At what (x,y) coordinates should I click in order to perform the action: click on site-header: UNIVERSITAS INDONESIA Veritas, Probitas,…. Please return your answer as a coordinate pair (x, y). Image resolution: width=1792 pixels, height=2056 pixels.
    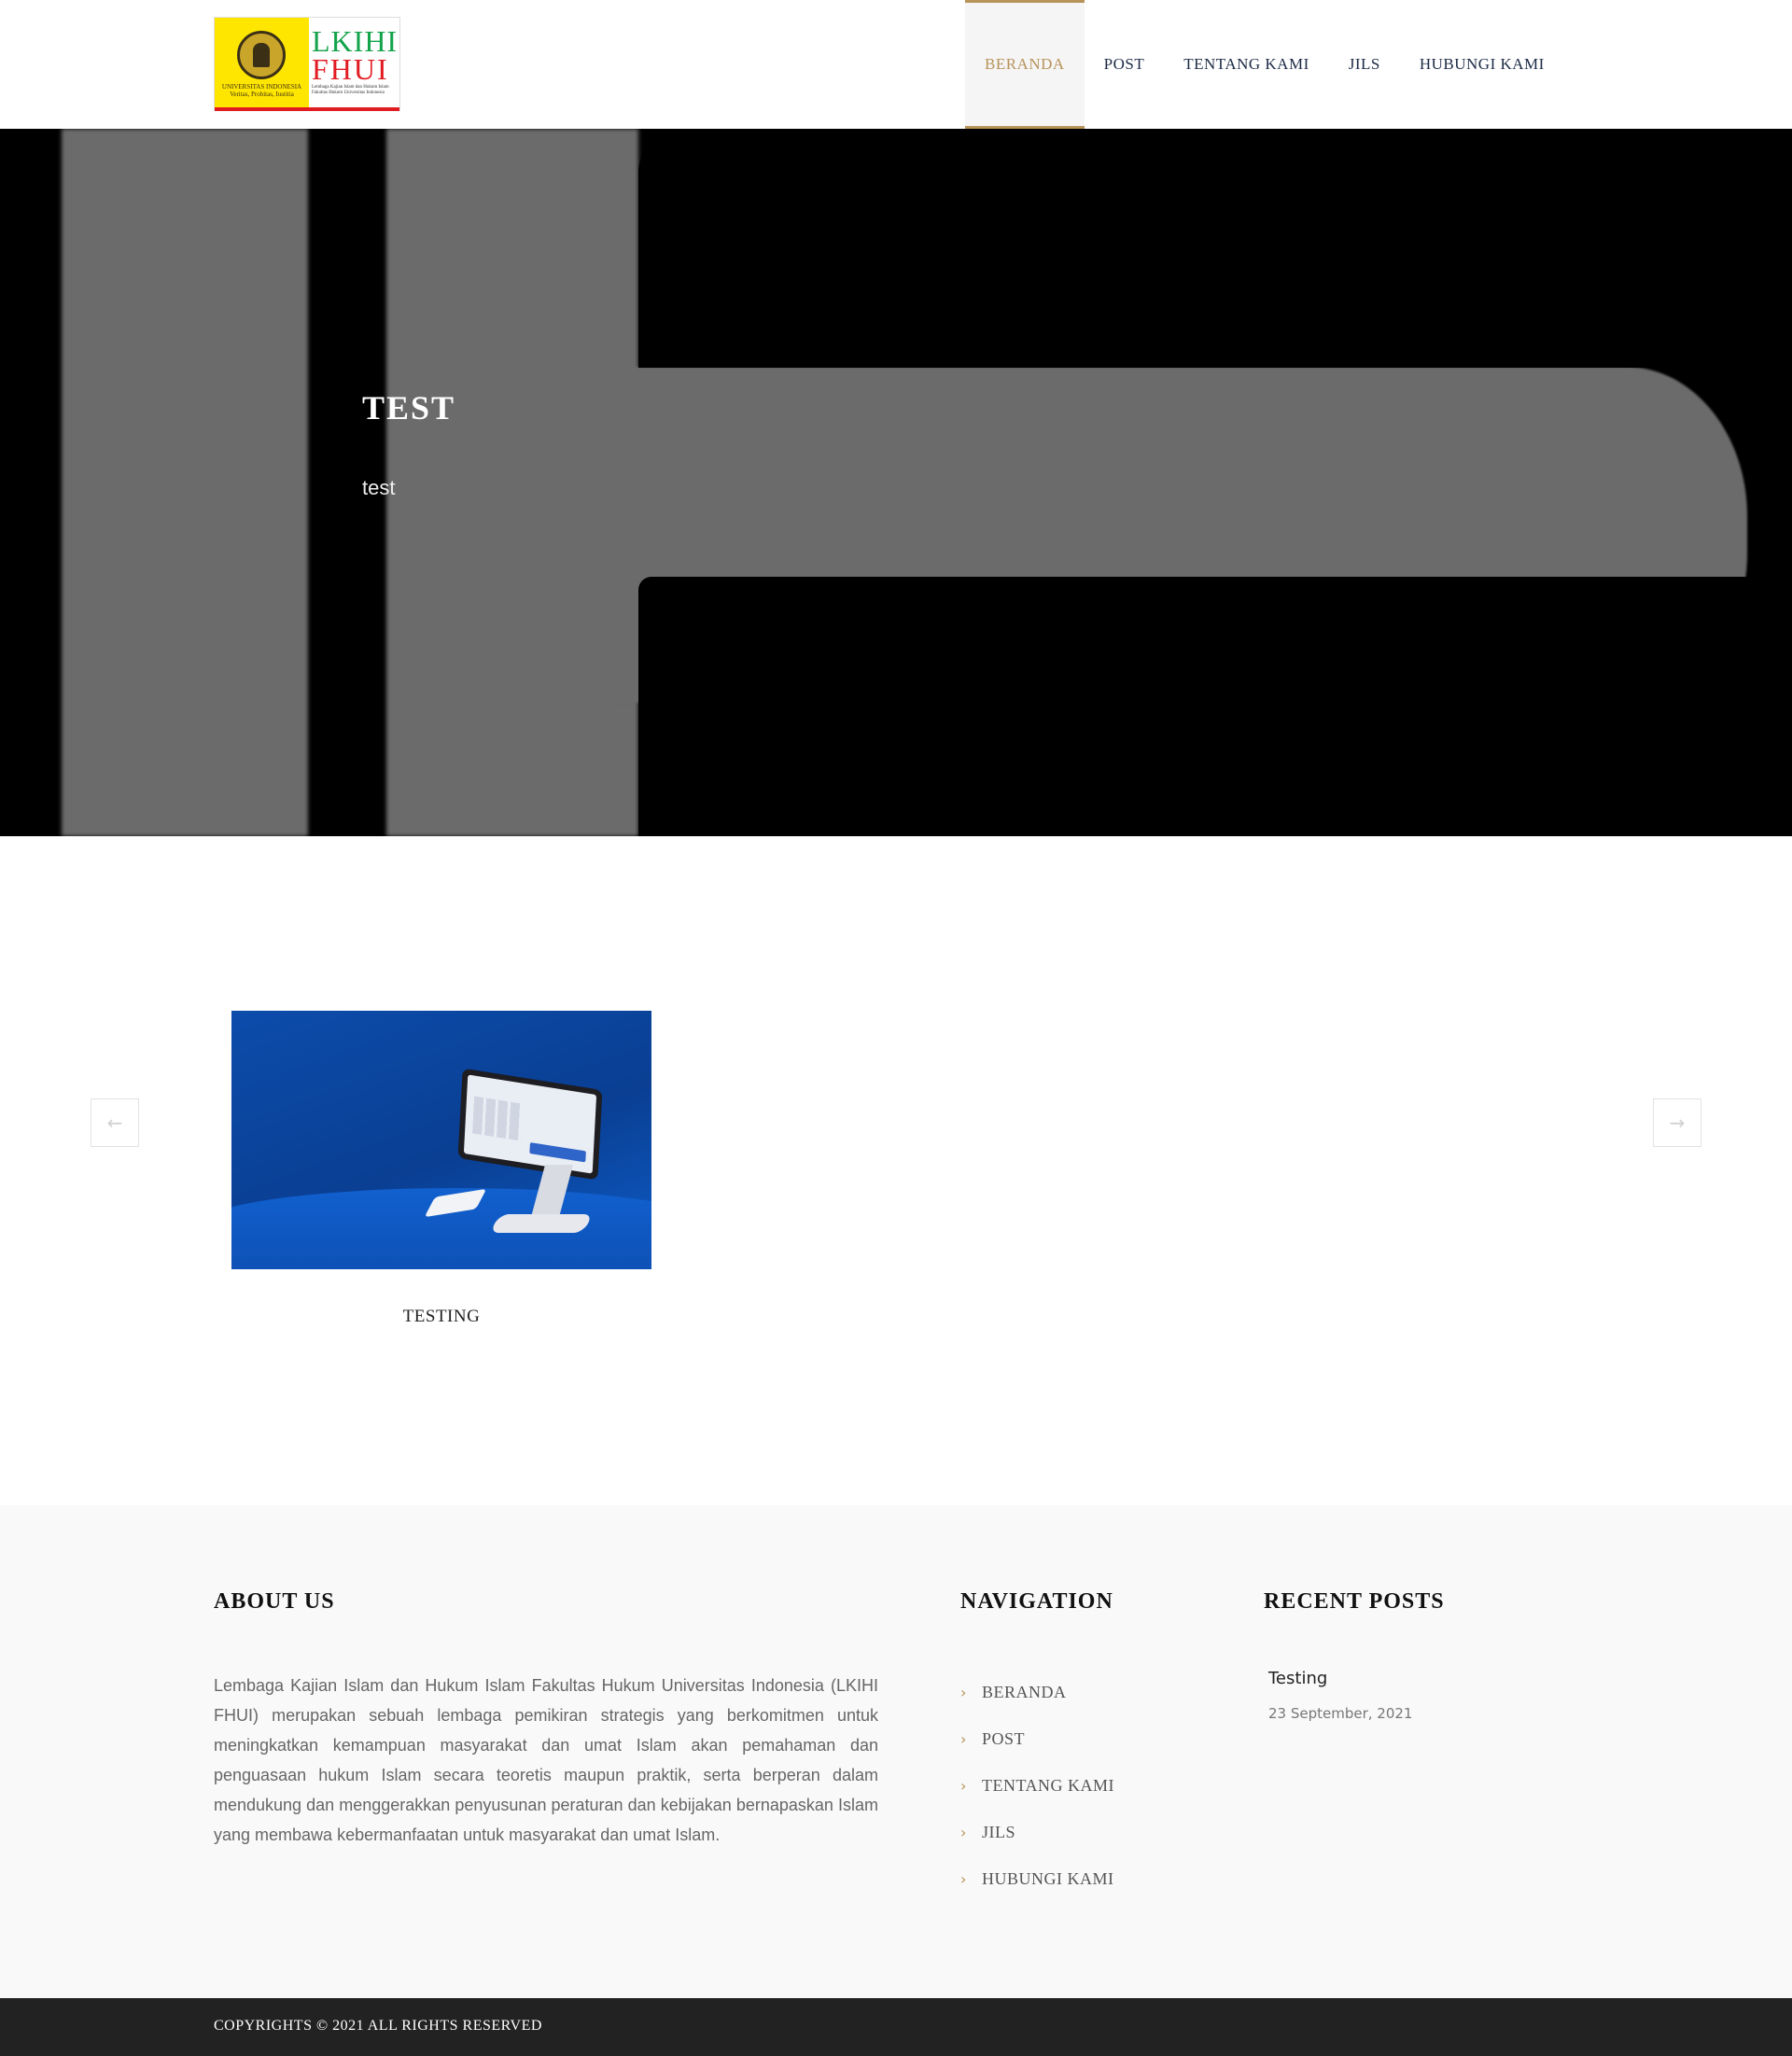
    Looking at the image, I should click on (896, 64).